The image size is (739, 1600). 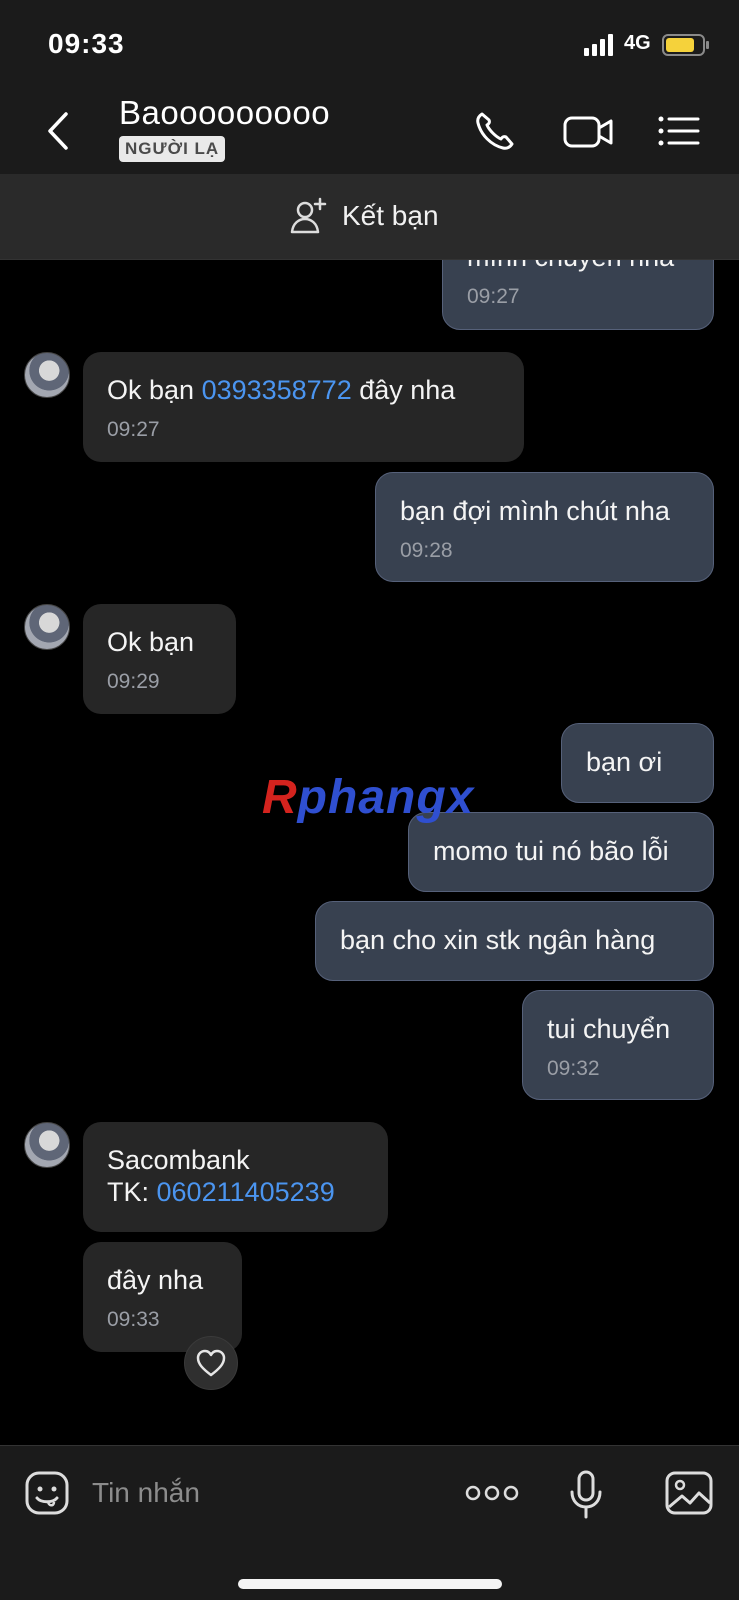 I want to click on message-incoming: đây nha 09:33, so click(x=162, y=1297).